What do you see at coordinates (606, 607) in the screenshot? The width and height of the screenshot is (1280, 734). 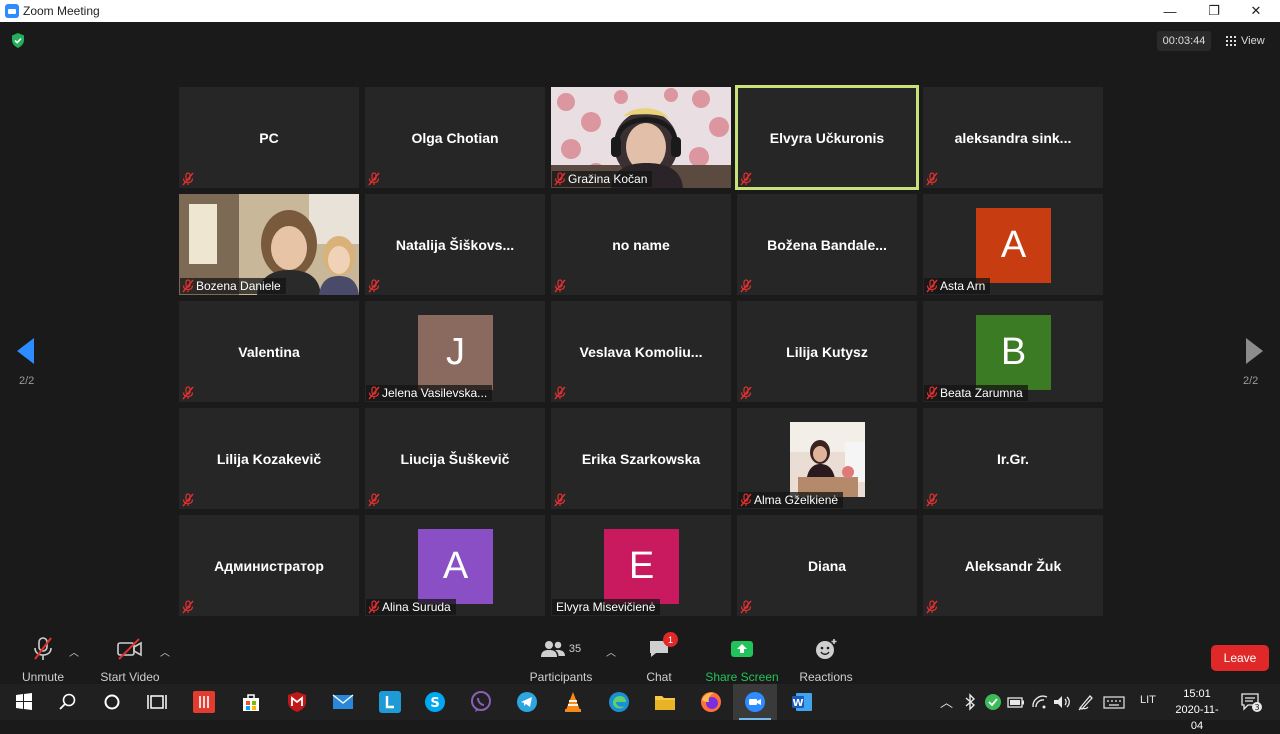 I see `participant-label: Elvyra Misevičienė` at bounding box center [606, 607].